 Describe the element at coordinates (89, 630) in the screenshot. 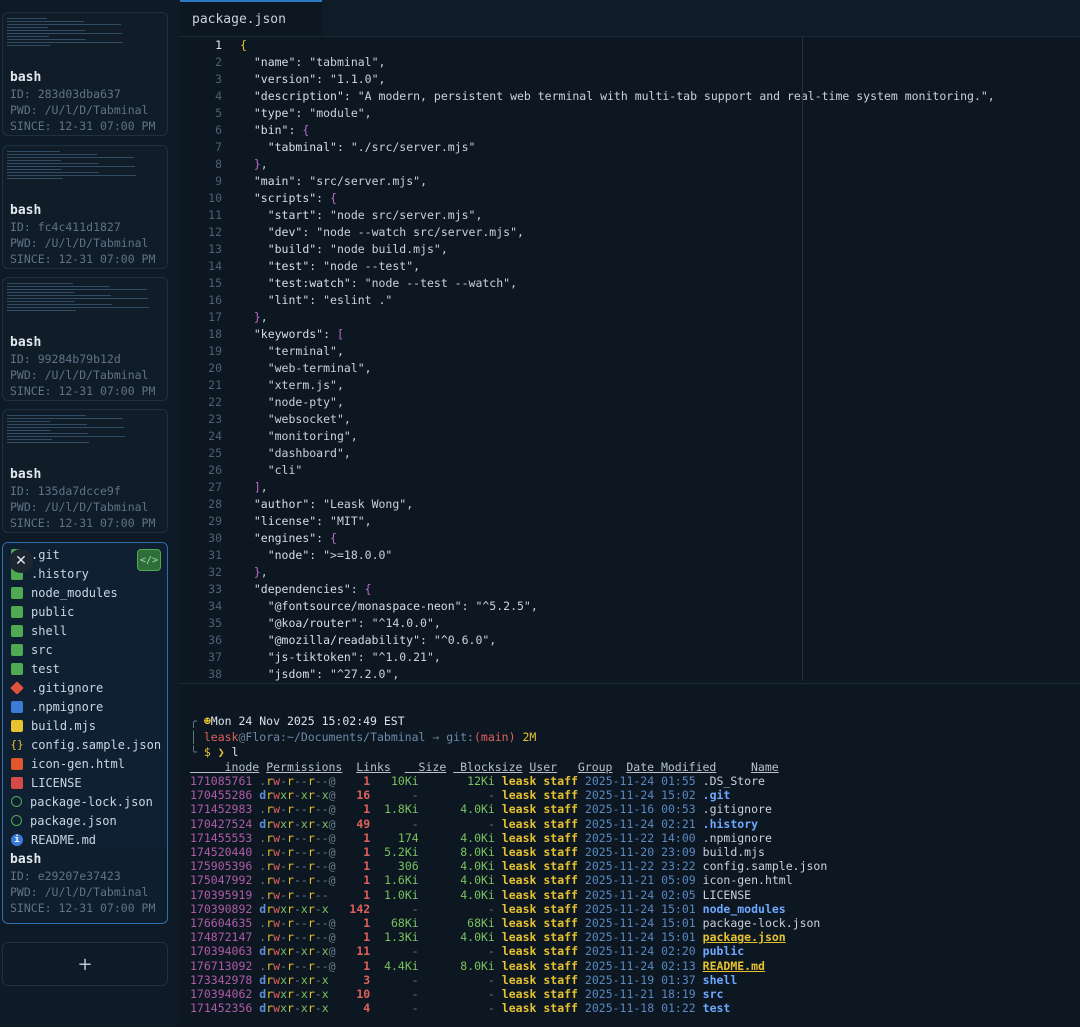

I see `file-tree-item: shell` at that location.